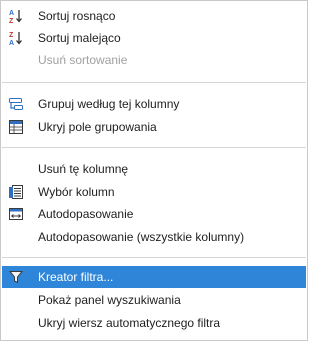 The image size is (320, 341). I want to click on menu-item-hide-auto-filter-row: Ukryj wiersz automatycznego filtra, so click(154, 323).